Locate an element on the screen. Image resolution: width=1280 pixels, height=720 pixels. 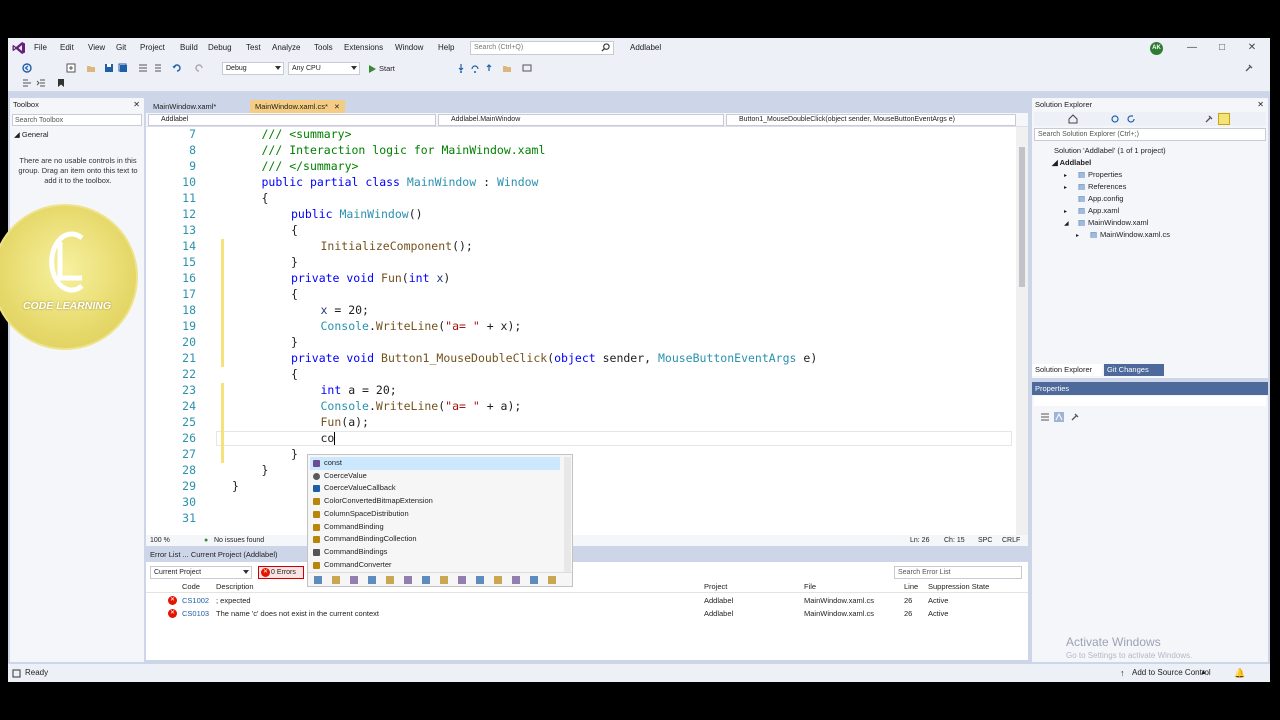
start-play-icon is located at coordinates (372, 69).